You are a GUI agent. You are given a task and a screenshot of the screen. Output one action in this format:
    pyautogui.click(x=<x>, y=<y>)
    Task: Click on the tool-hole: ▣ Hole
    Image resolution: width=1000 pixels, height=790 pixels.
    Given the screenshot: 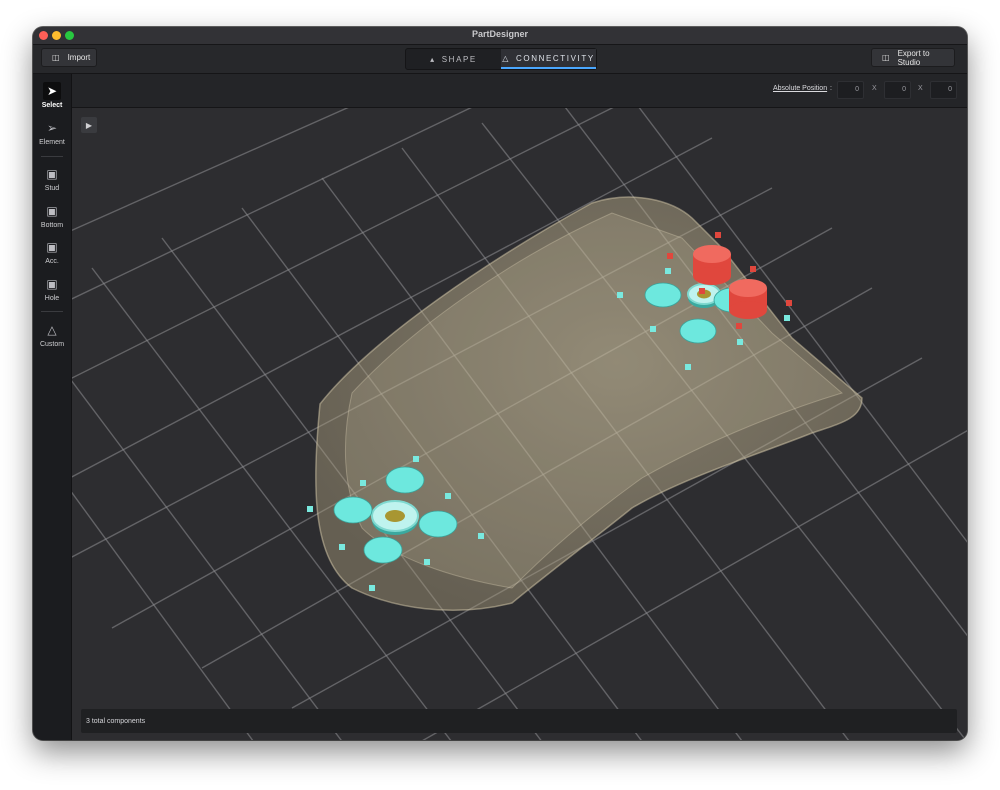 What is the action you would take?
    pyautogui.click(x=52, y=288)
    